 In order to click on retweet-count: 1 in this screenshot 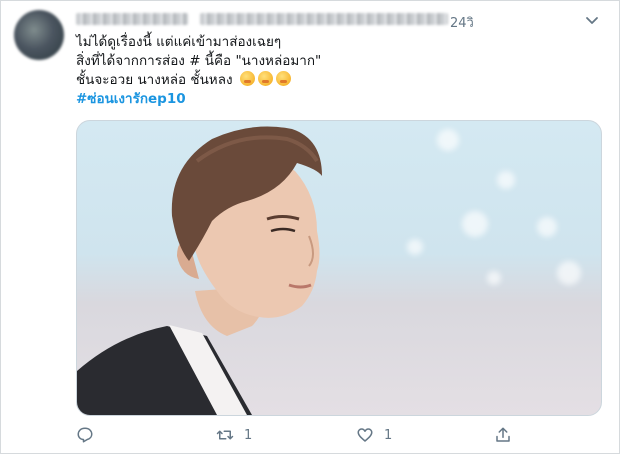, I will do `click(248, 435)`.